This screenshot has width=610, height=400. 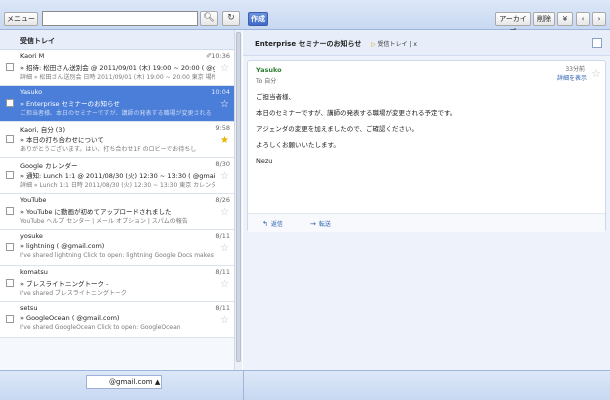 I want to click on message-sender: Yasuko, so click(x=31, y=92).